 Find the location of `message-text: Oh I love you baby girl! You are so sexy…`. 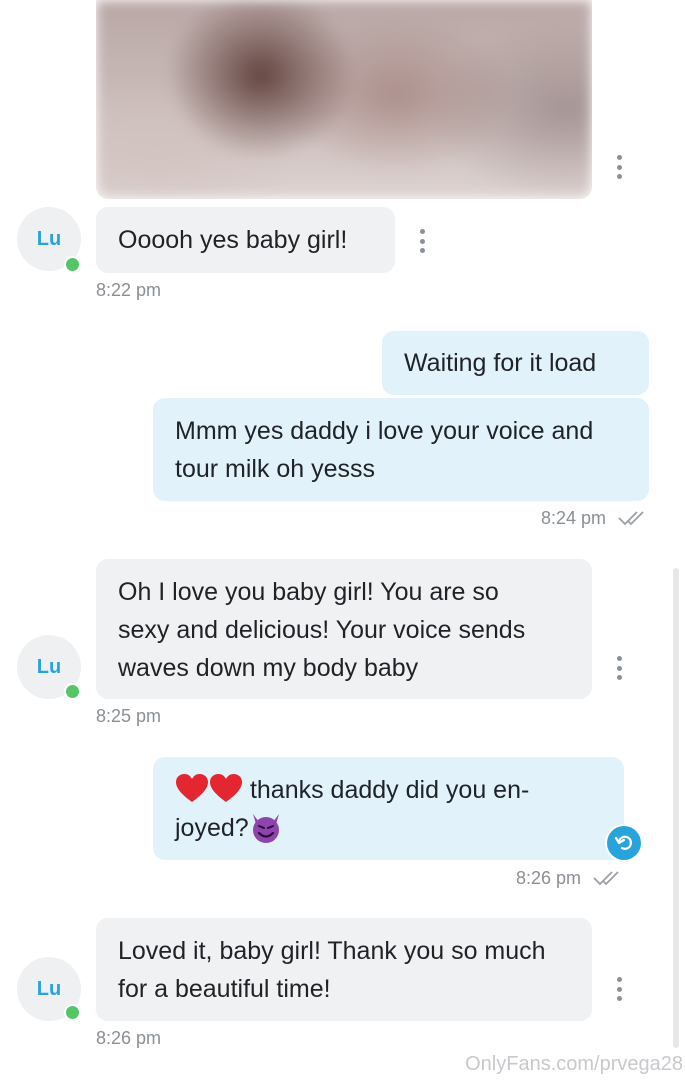

message-text: Oh I love you baby girl! You are so sexy… is located at coordinates (322, 630).